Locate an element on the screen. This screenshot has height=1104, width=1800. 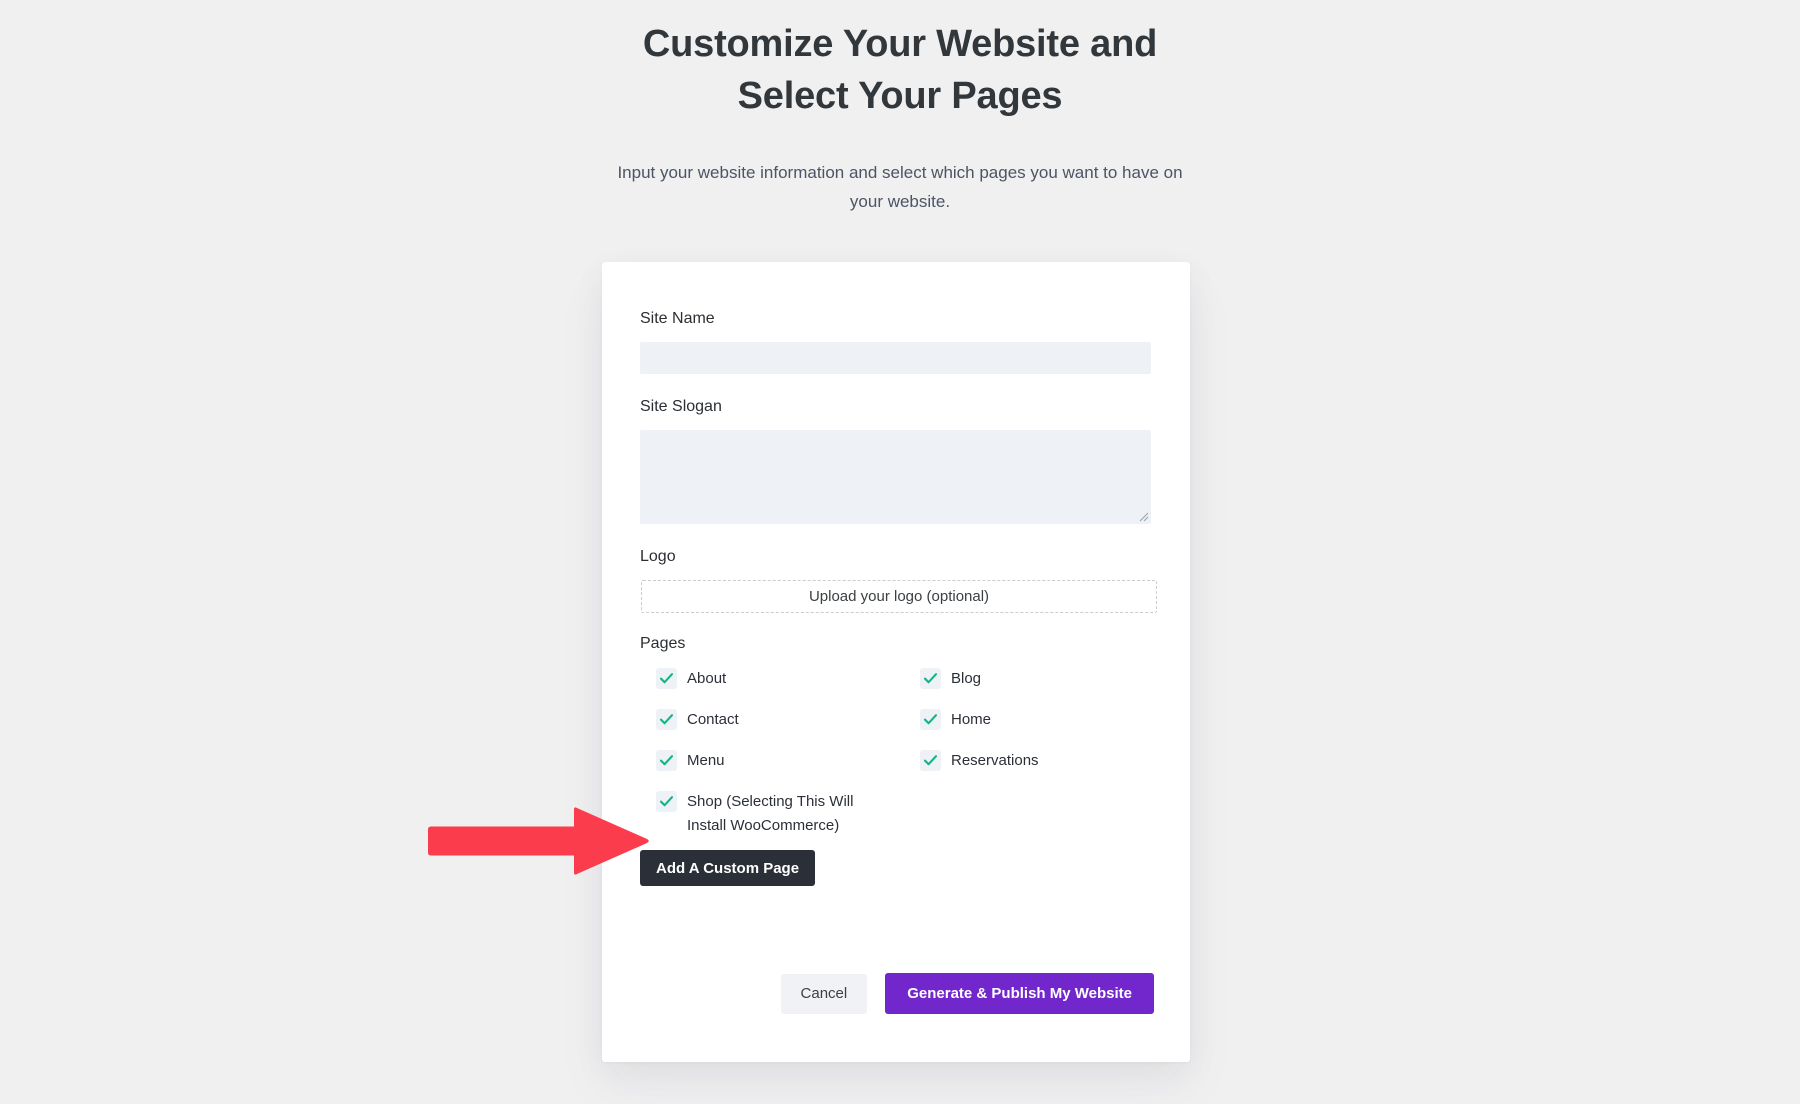
site-slogan-textarea is located at coordinates (895, 477).